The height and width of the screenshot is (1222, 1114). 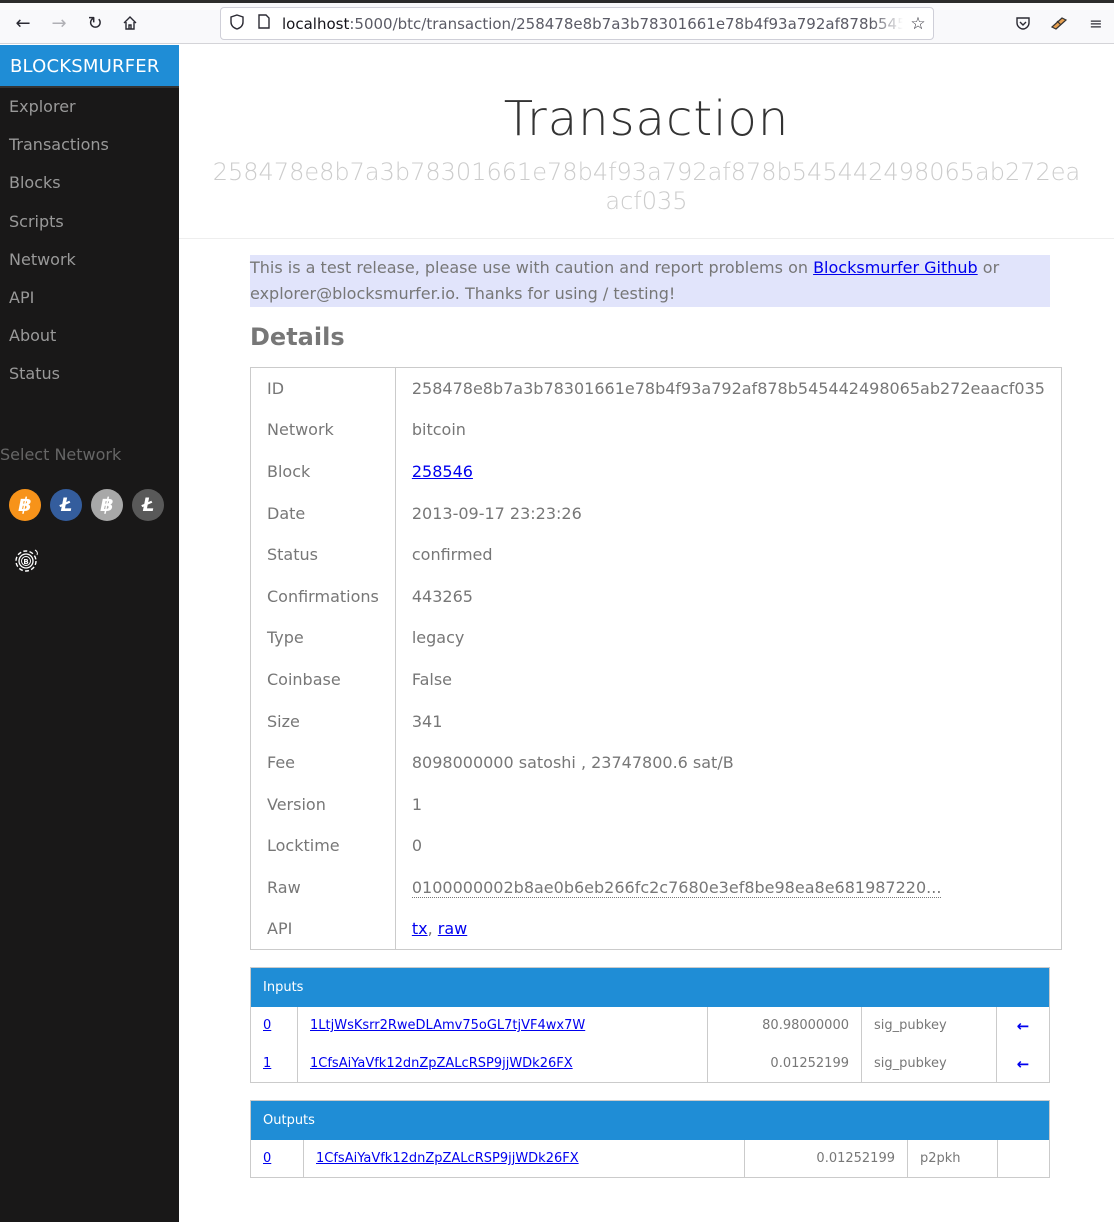 What do you see at coordinates (61, 454) in the screenshot?
I see `select-network-label: Select Network` at bounding box center [61, 454].